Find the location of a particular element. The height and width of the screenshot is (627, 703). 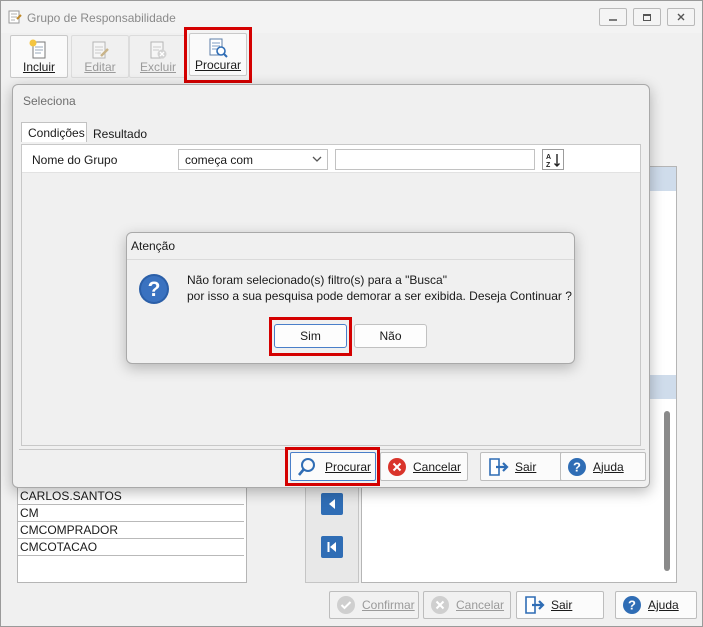

chevron-down-icon is located at coordinates (317, 159).